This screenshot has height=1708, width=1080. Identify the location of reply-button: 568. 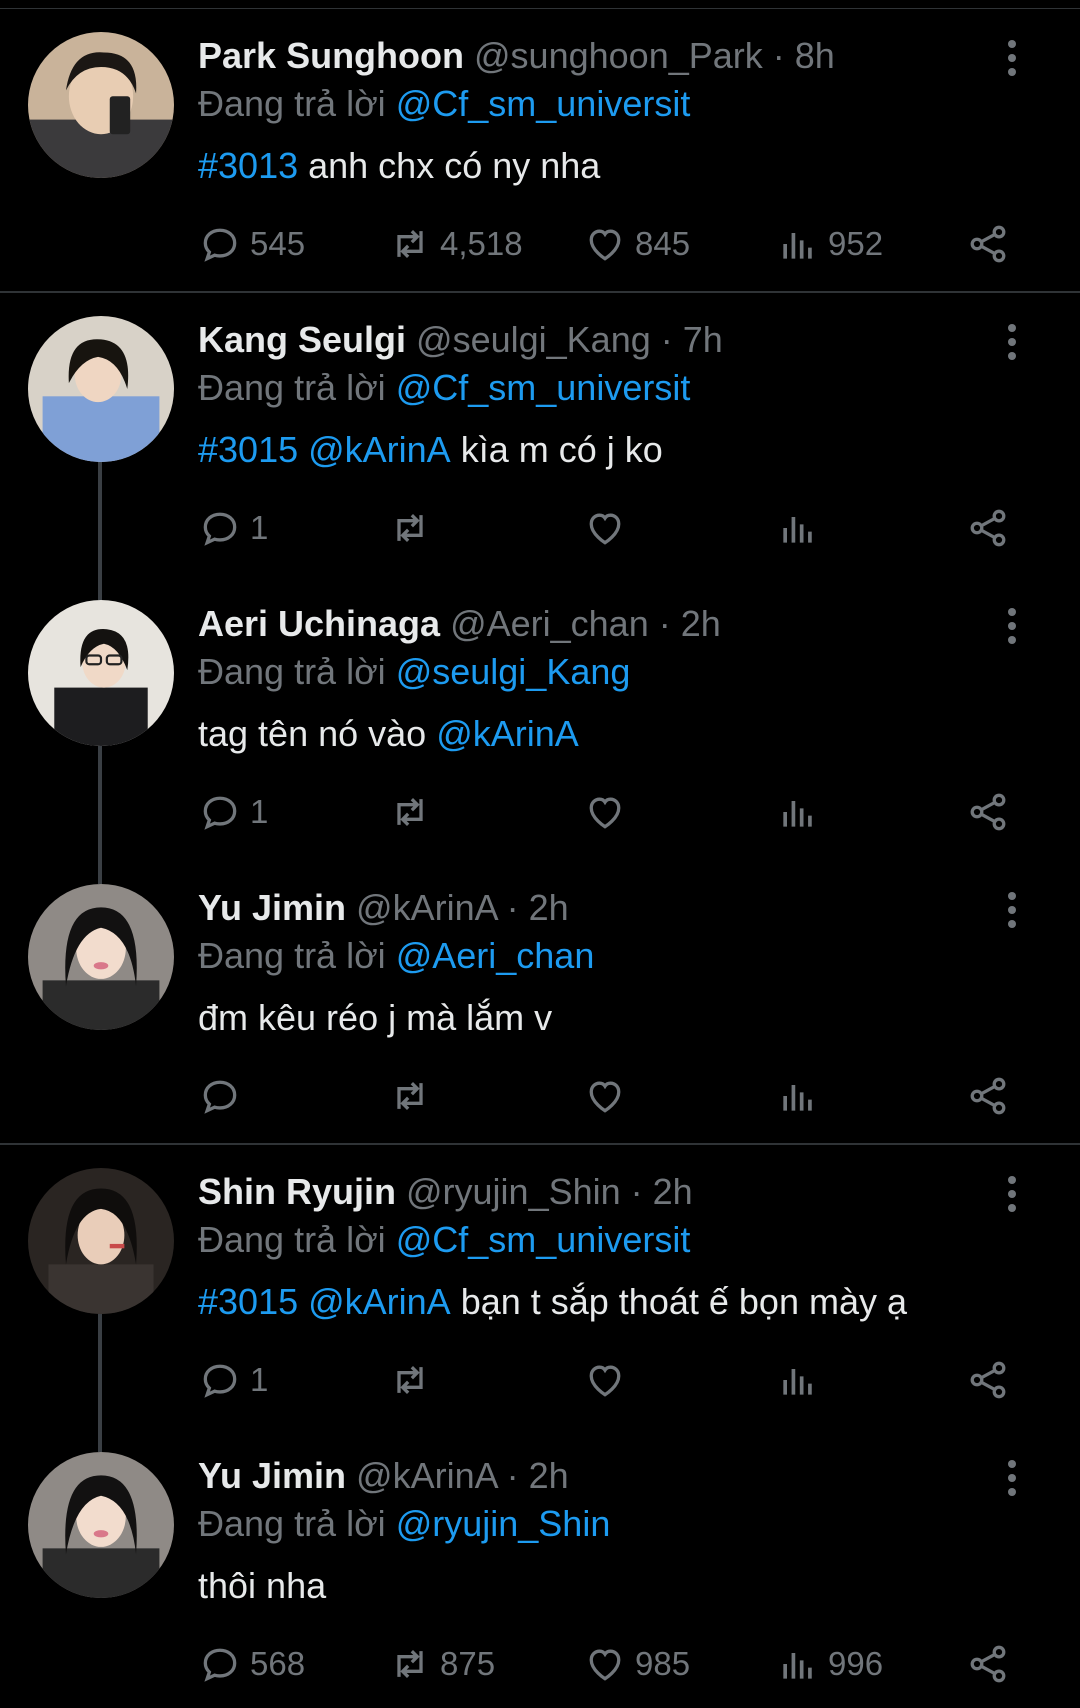
(251, 1664).